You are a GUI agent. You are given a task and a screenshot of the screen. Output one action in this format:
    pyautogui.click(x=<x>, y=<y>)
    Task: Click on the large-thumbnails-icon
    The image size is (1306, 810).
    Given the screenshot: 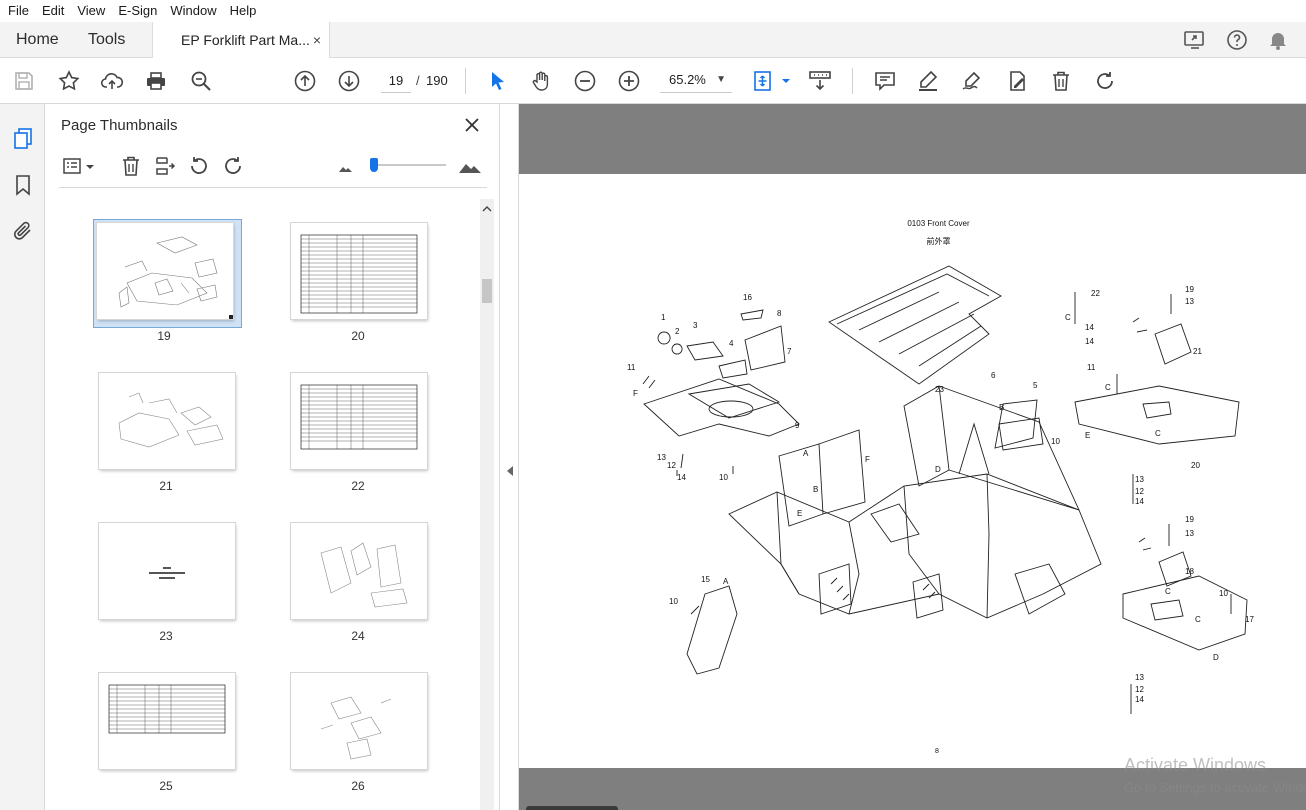 What is the action you would take?
    pyautogui.click(x=470, y=166)
    